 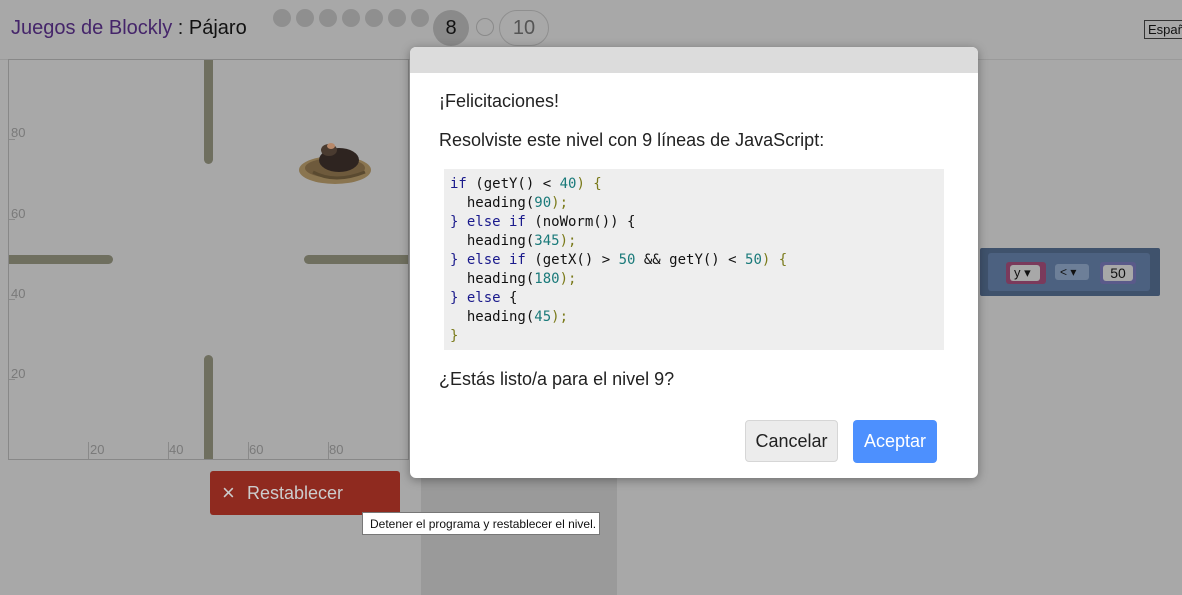 What do you see at coordinates (397, 18) in the screenshot?
I see `level-6-dot` at bounding box center [397, 18].